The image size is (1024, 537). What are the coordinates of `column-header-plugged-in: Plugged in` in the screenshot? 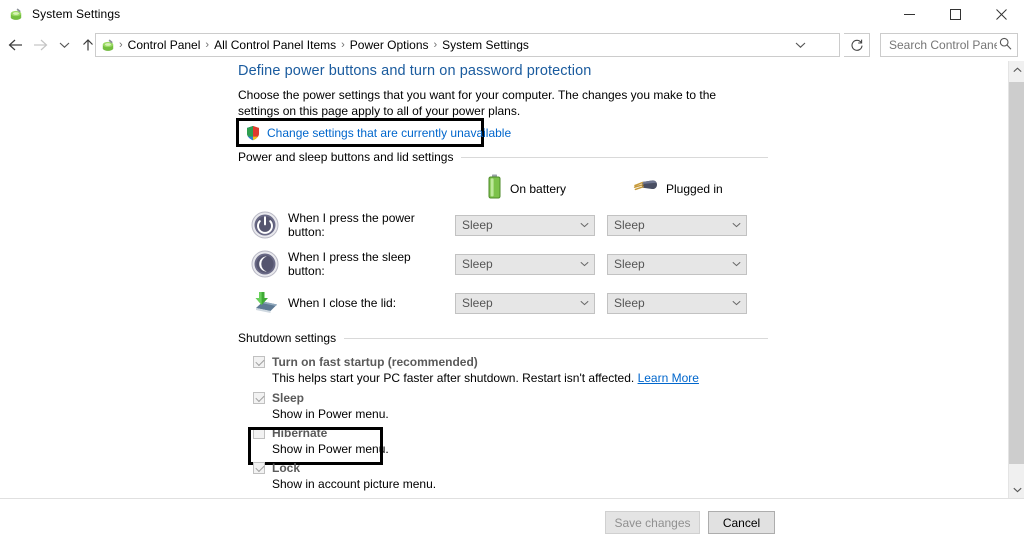 It's located at (677, 188).